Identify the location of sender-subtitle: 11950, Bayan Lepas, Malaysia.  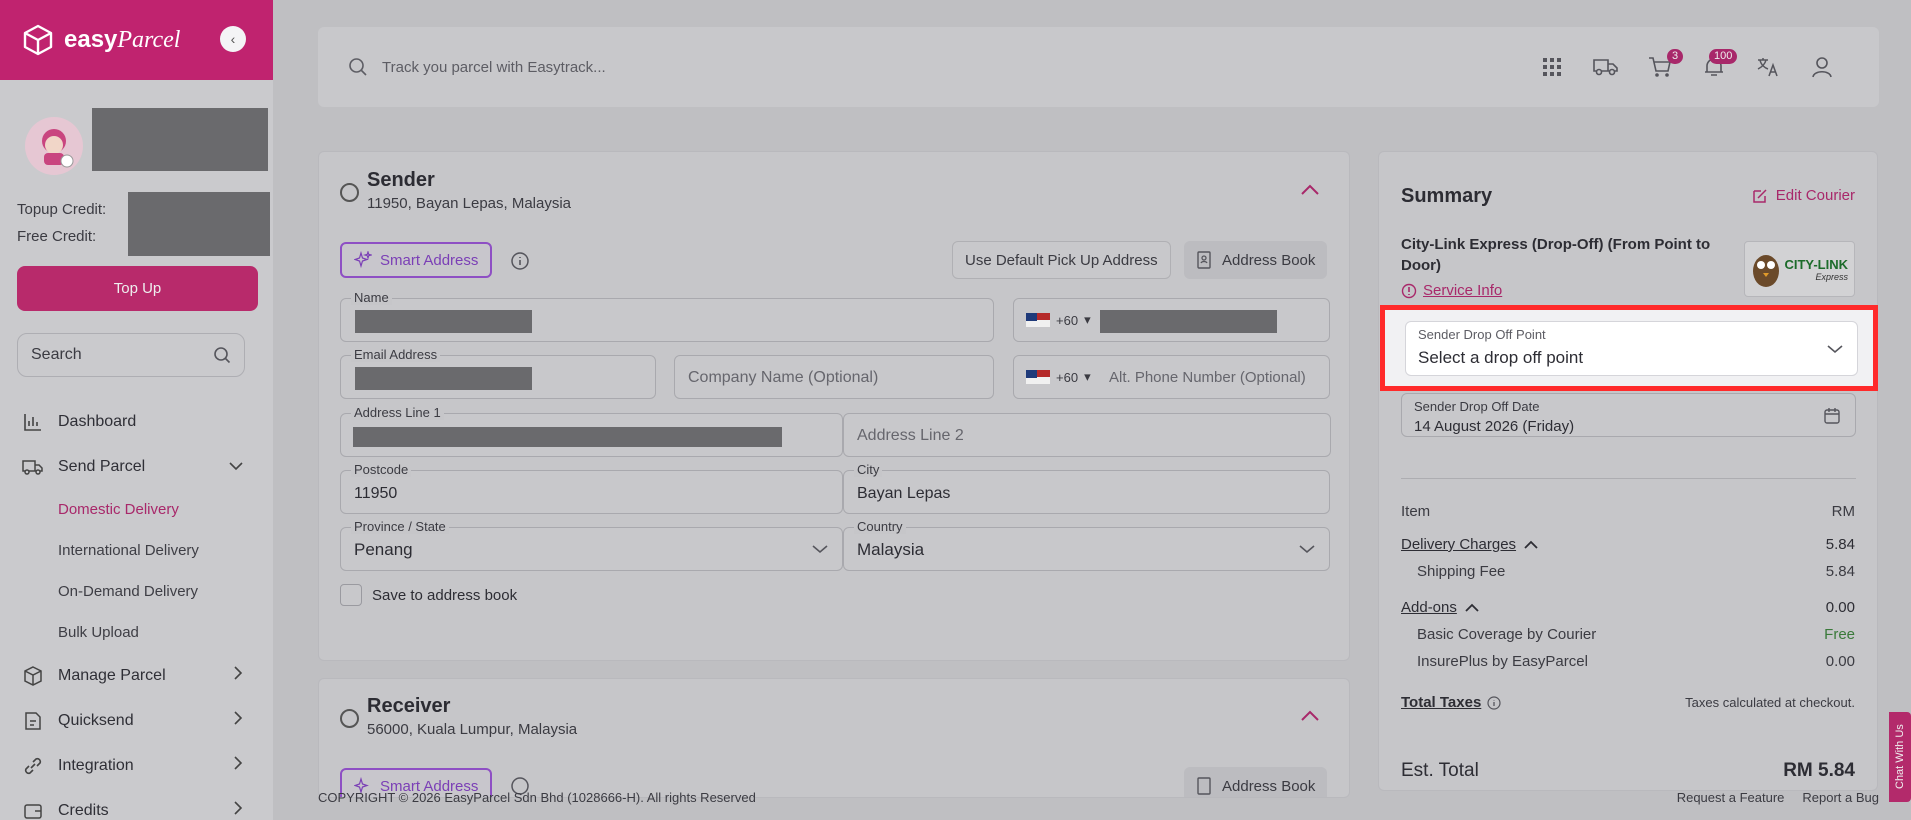
(469, 203).